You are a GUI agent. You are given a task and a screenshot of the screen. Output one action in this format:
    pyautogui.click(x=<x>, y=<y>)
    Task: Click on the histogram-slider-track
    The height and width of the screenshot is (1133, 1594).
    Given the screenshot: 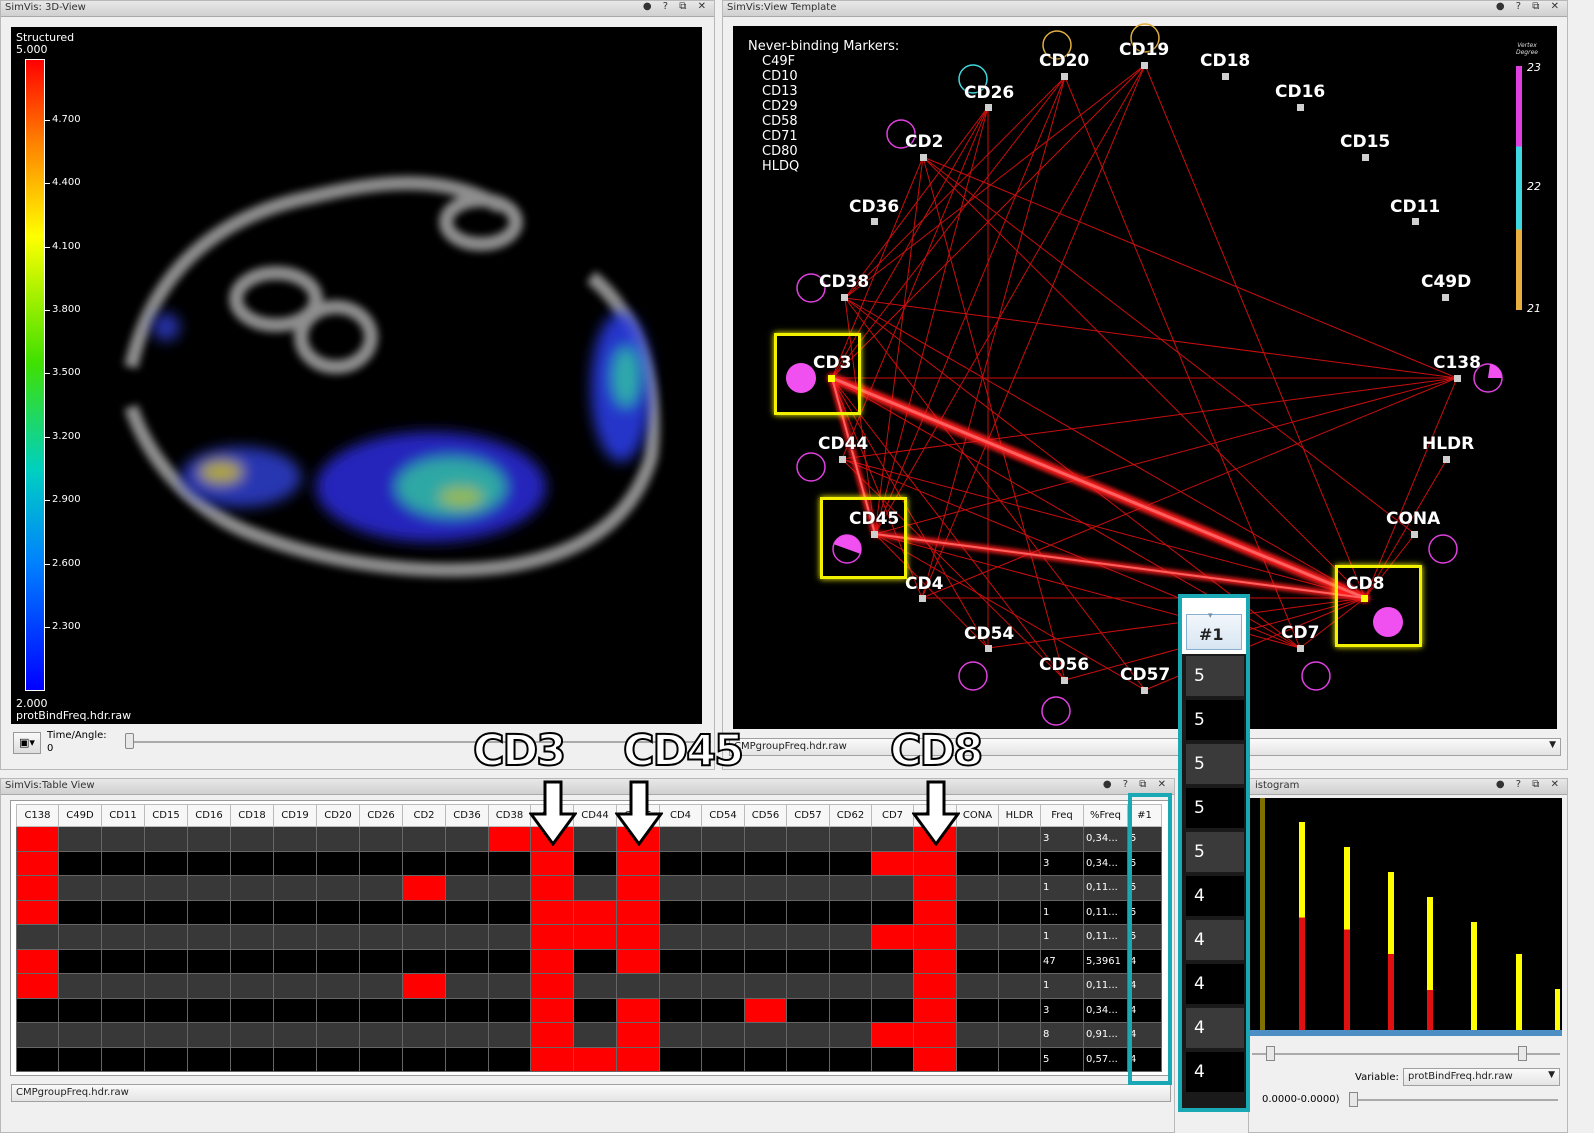 What is the action you would take?
    pyautogui.click(x=1406, y=1054)
    